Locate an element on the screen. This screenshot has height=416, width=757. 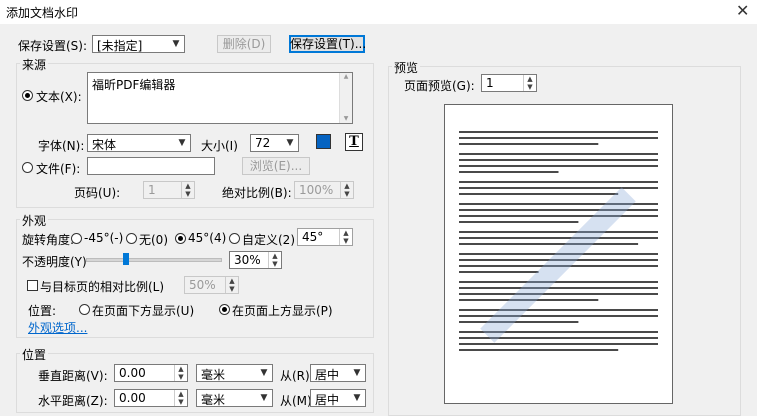
delete-button: 删除(D) is located at coordinates (244, 44).